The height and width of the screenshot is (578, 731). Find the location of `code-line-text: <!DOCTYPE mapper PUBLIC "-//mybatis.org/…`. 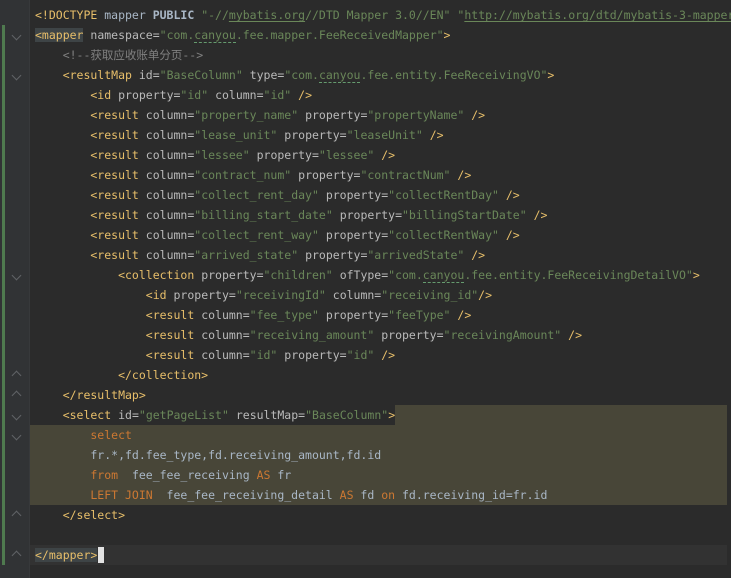

code-line-text: <!DOCTYPE mapper PUBLIC "-//mybatis.org/… is located at coordinates (383, 15).